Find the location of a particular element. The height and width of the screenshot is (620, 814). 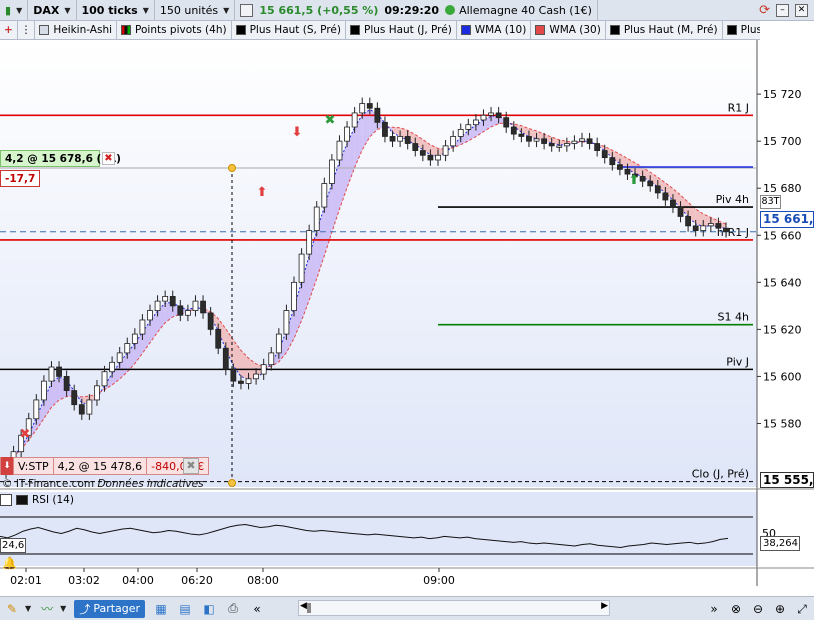

save-button: ▤ is located at coordinates (185, 608).